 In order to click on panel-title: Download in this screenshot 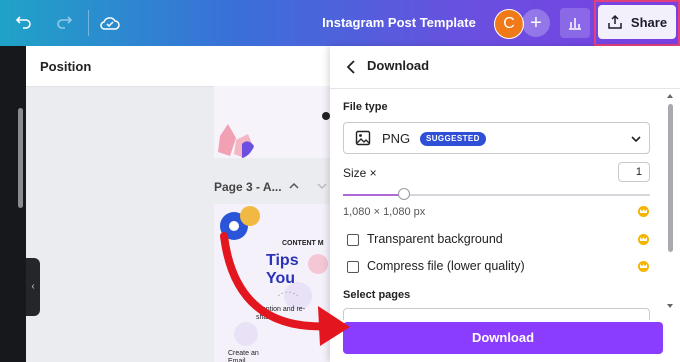, I will do `click(398, 65)`.